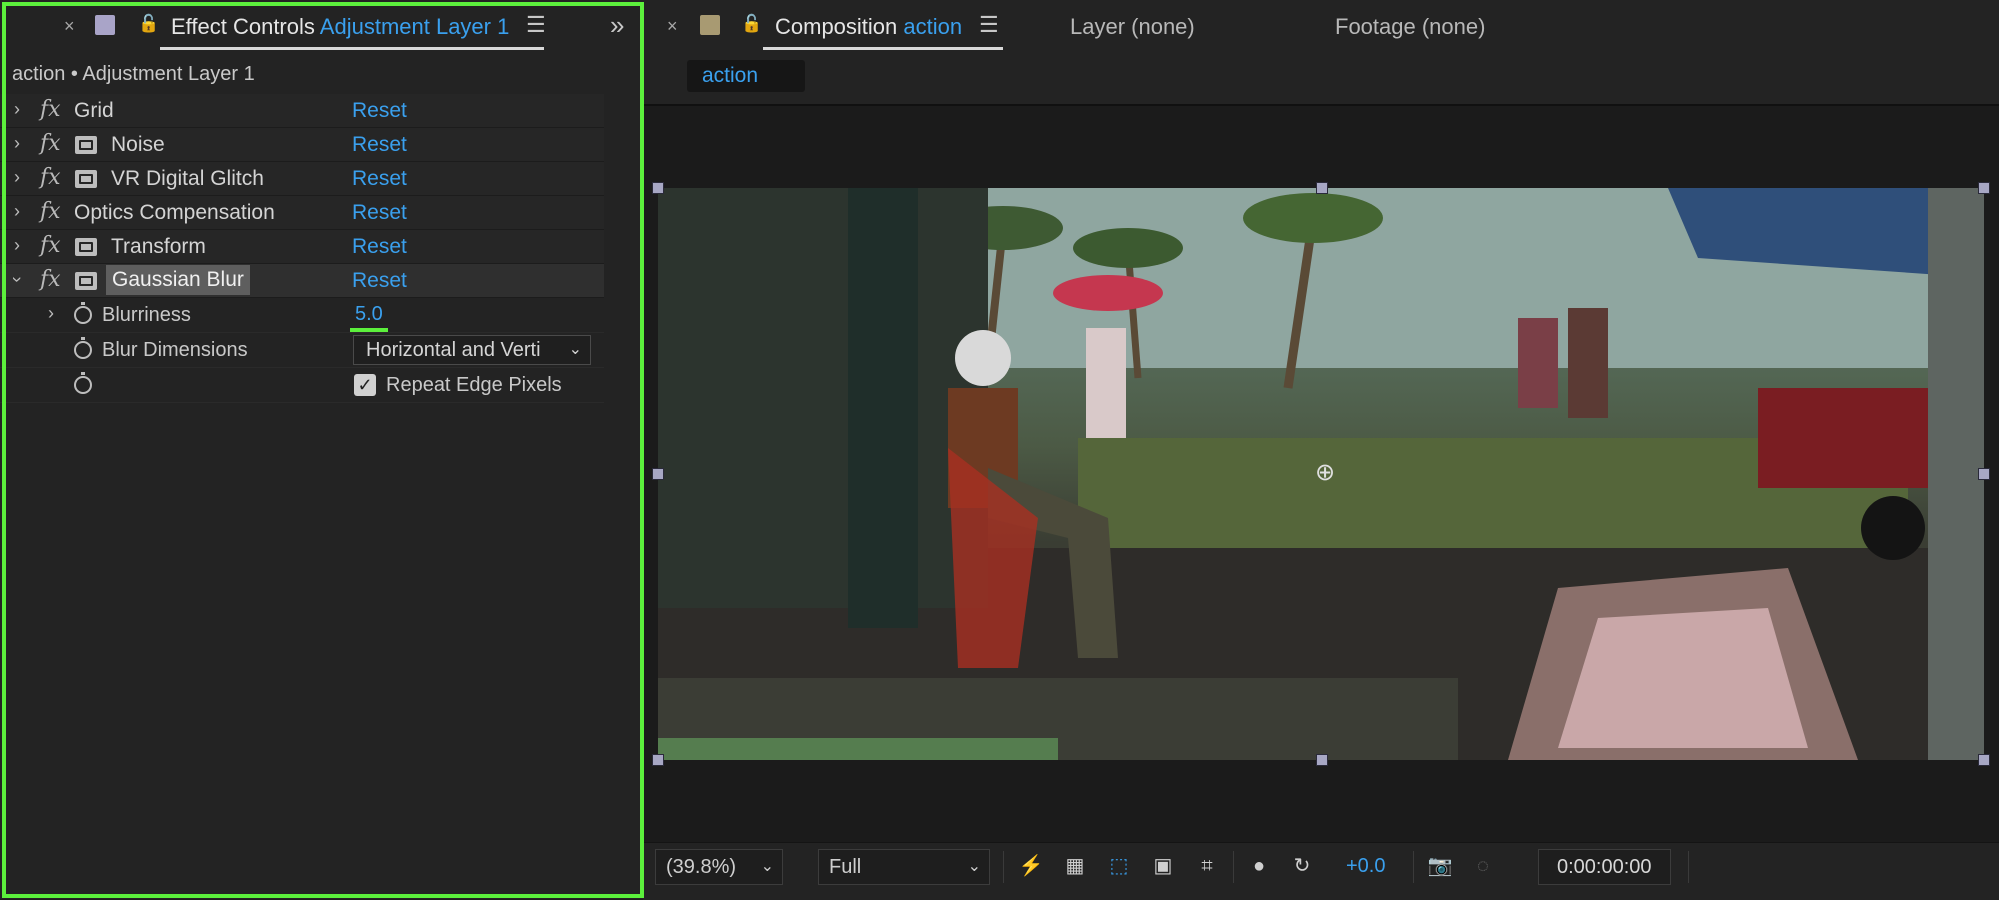 The height and width of the screenshot is (900, 1999). Describe the element at coordinates (158, 246) in the screenshot. I see `effect-name: Transform` at that location.